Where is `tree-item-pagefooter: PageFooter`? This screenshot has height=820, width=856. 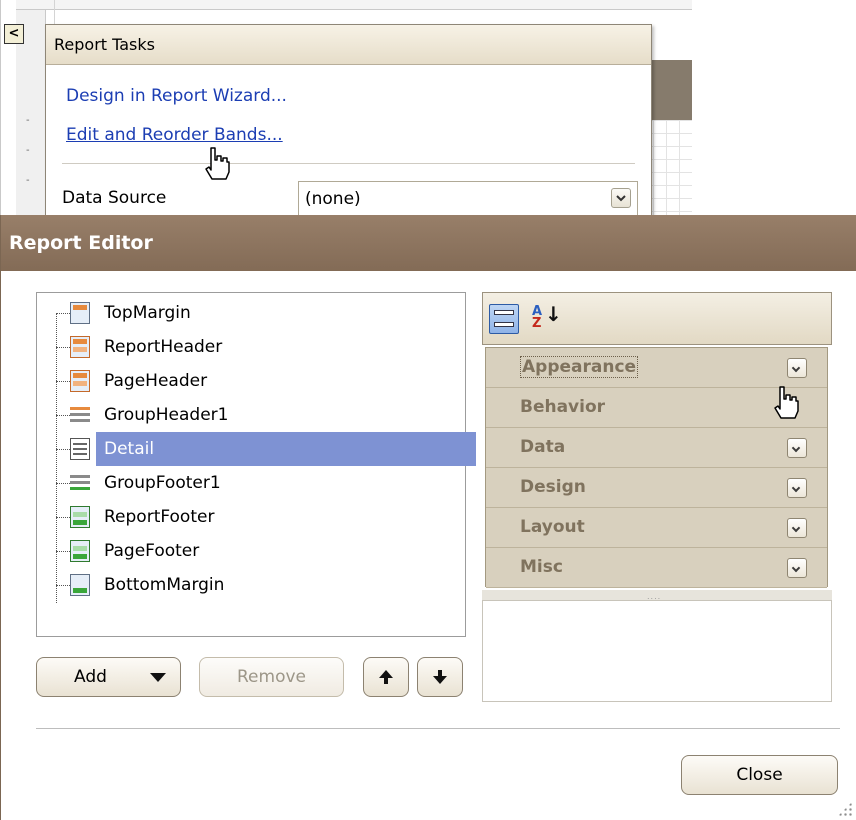
tree-item-pagefooter: PageFooter is located at coordinates (260, 551).